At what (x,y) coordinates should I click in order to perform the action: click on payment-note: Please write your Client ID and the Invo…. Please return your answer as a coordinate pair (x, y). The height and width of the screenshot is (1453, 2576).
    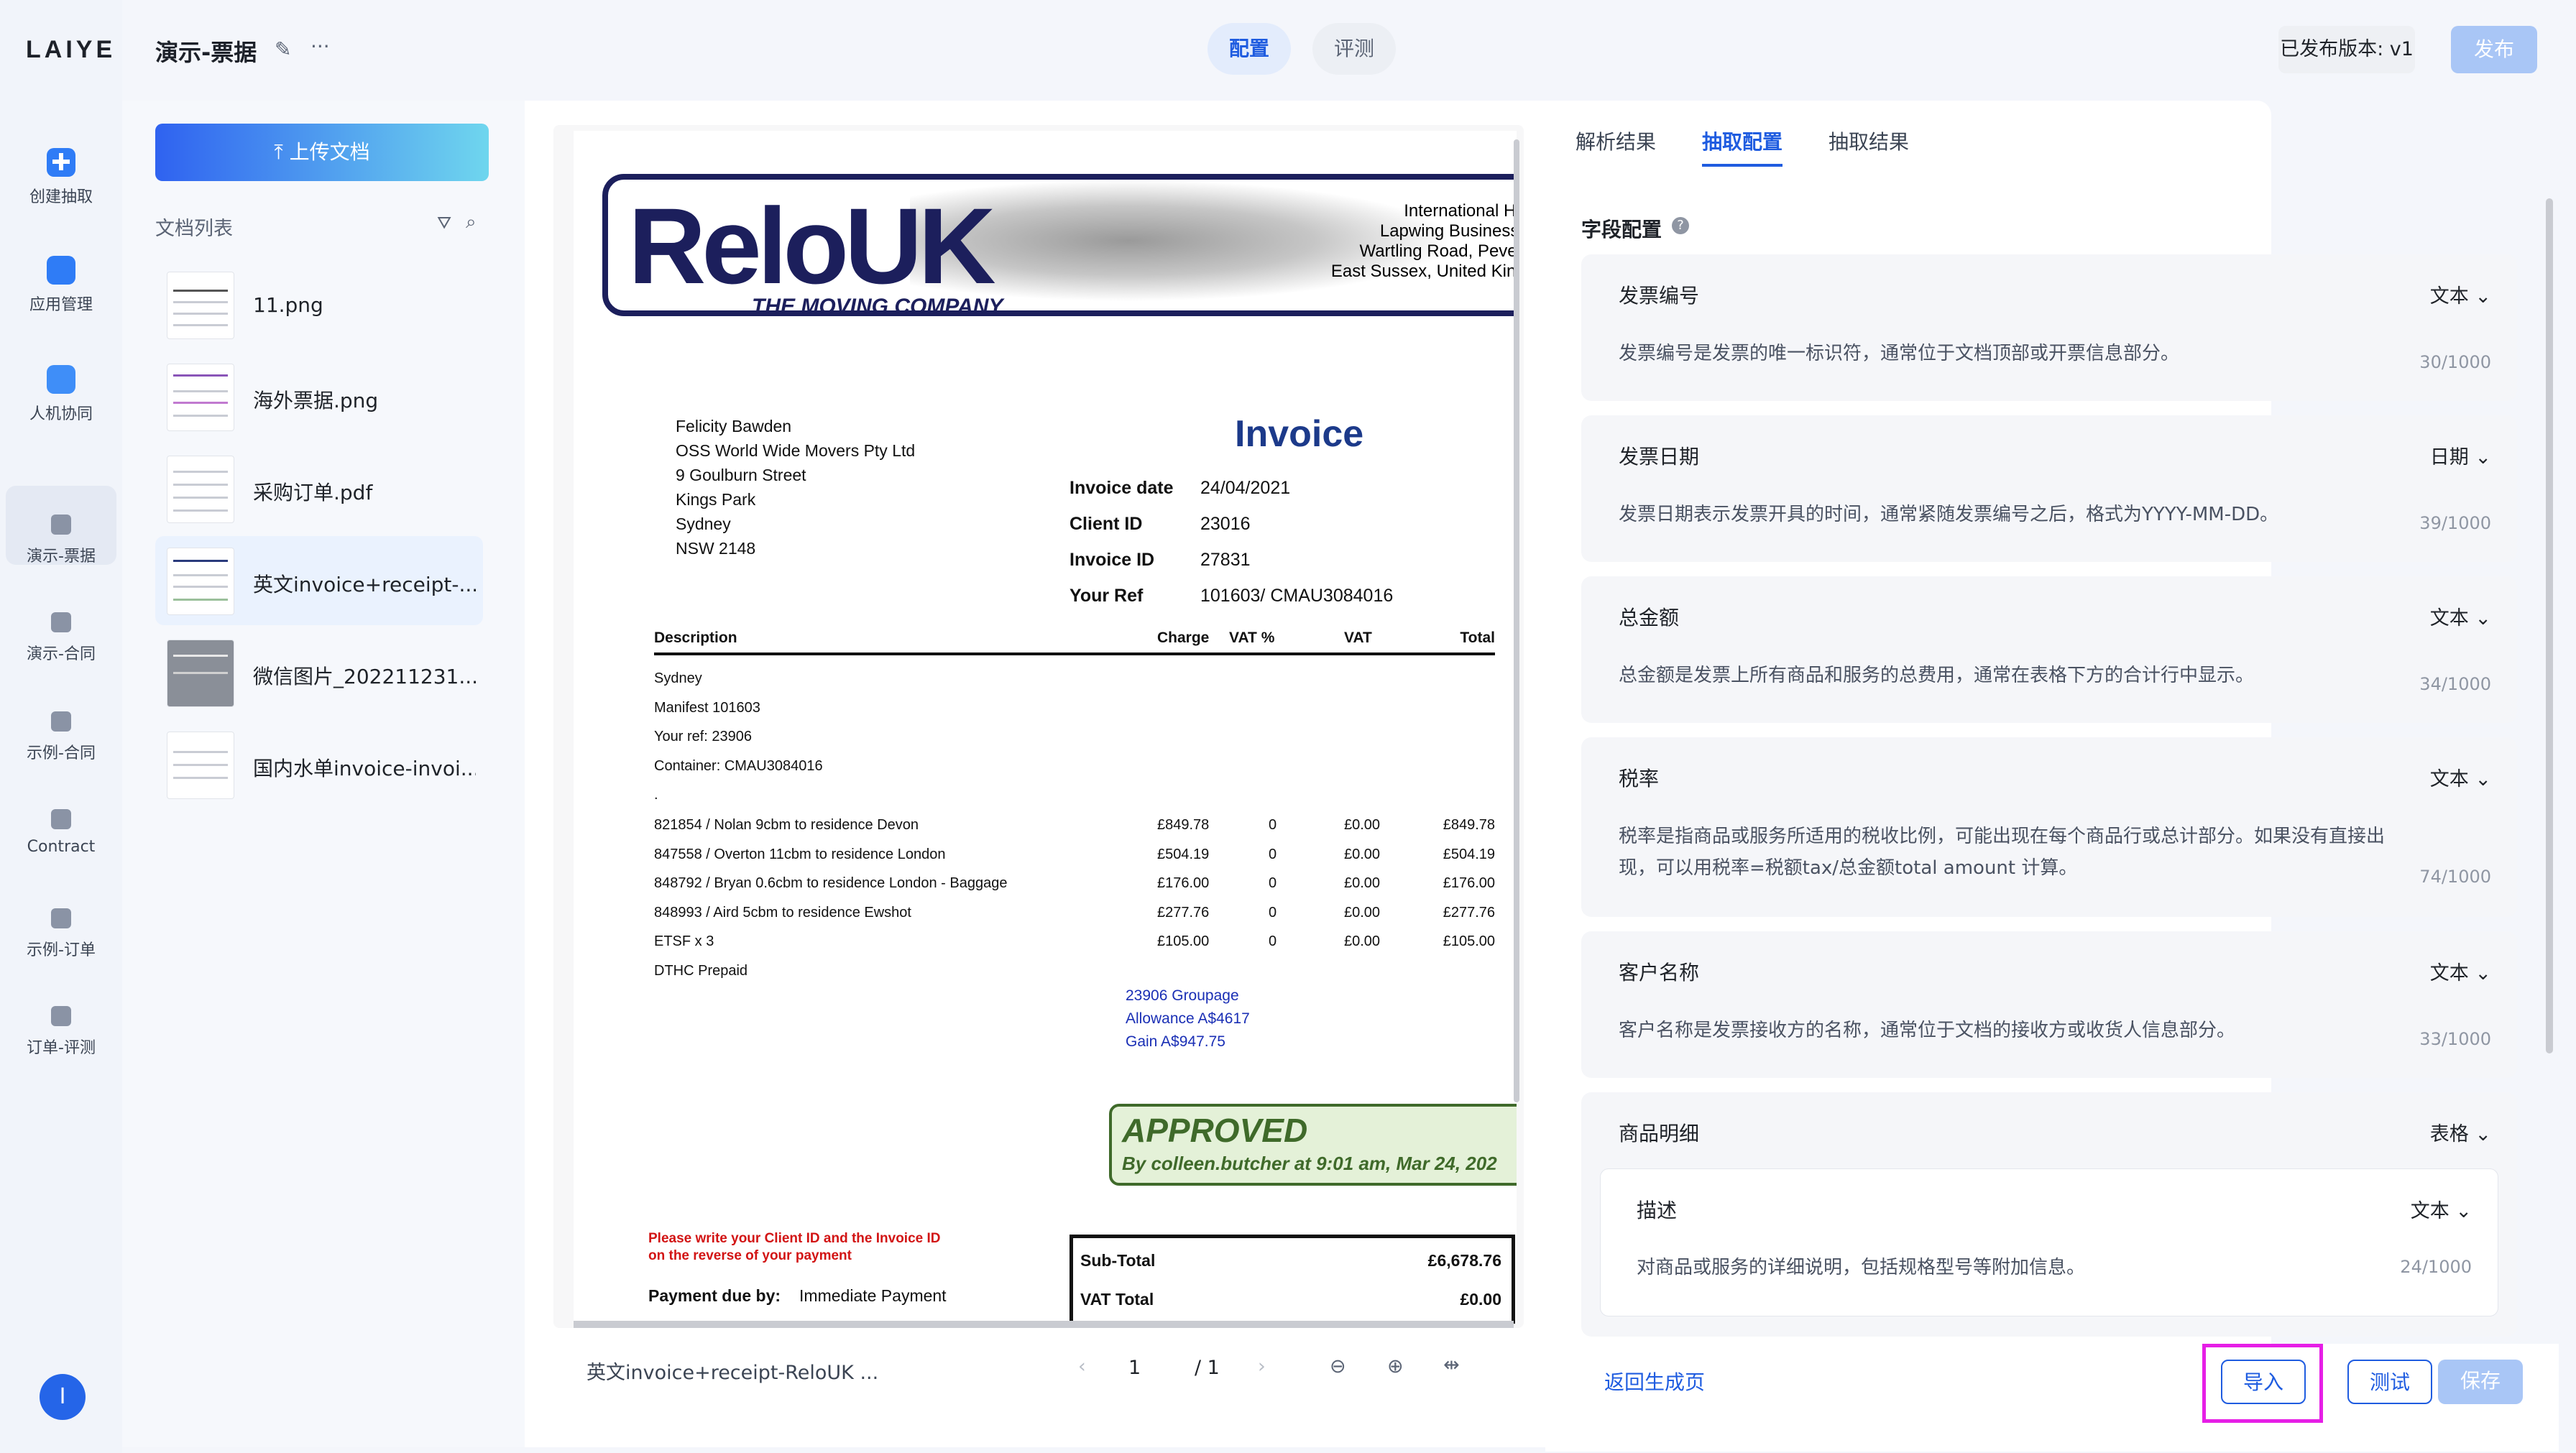
    Looking at the image, I should click on (794, 1247).